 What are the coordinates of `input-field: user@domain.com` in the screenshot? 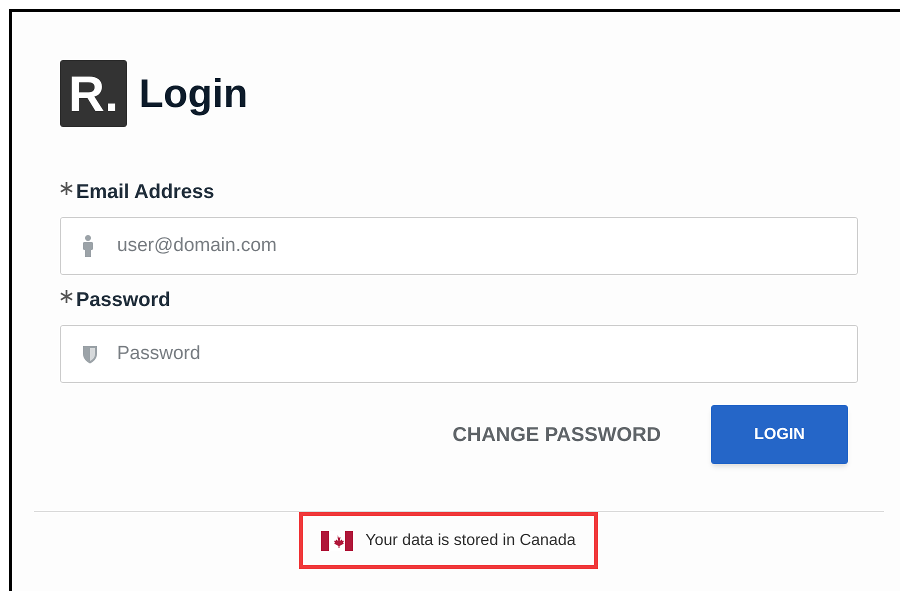 It's located at (459, 246).